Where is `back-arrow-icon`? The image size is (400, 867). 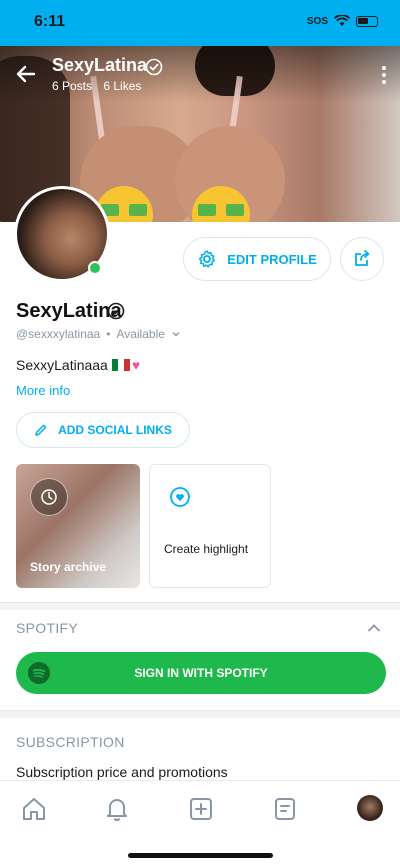
back-arrow-icon is located at coordinates (26, 74).